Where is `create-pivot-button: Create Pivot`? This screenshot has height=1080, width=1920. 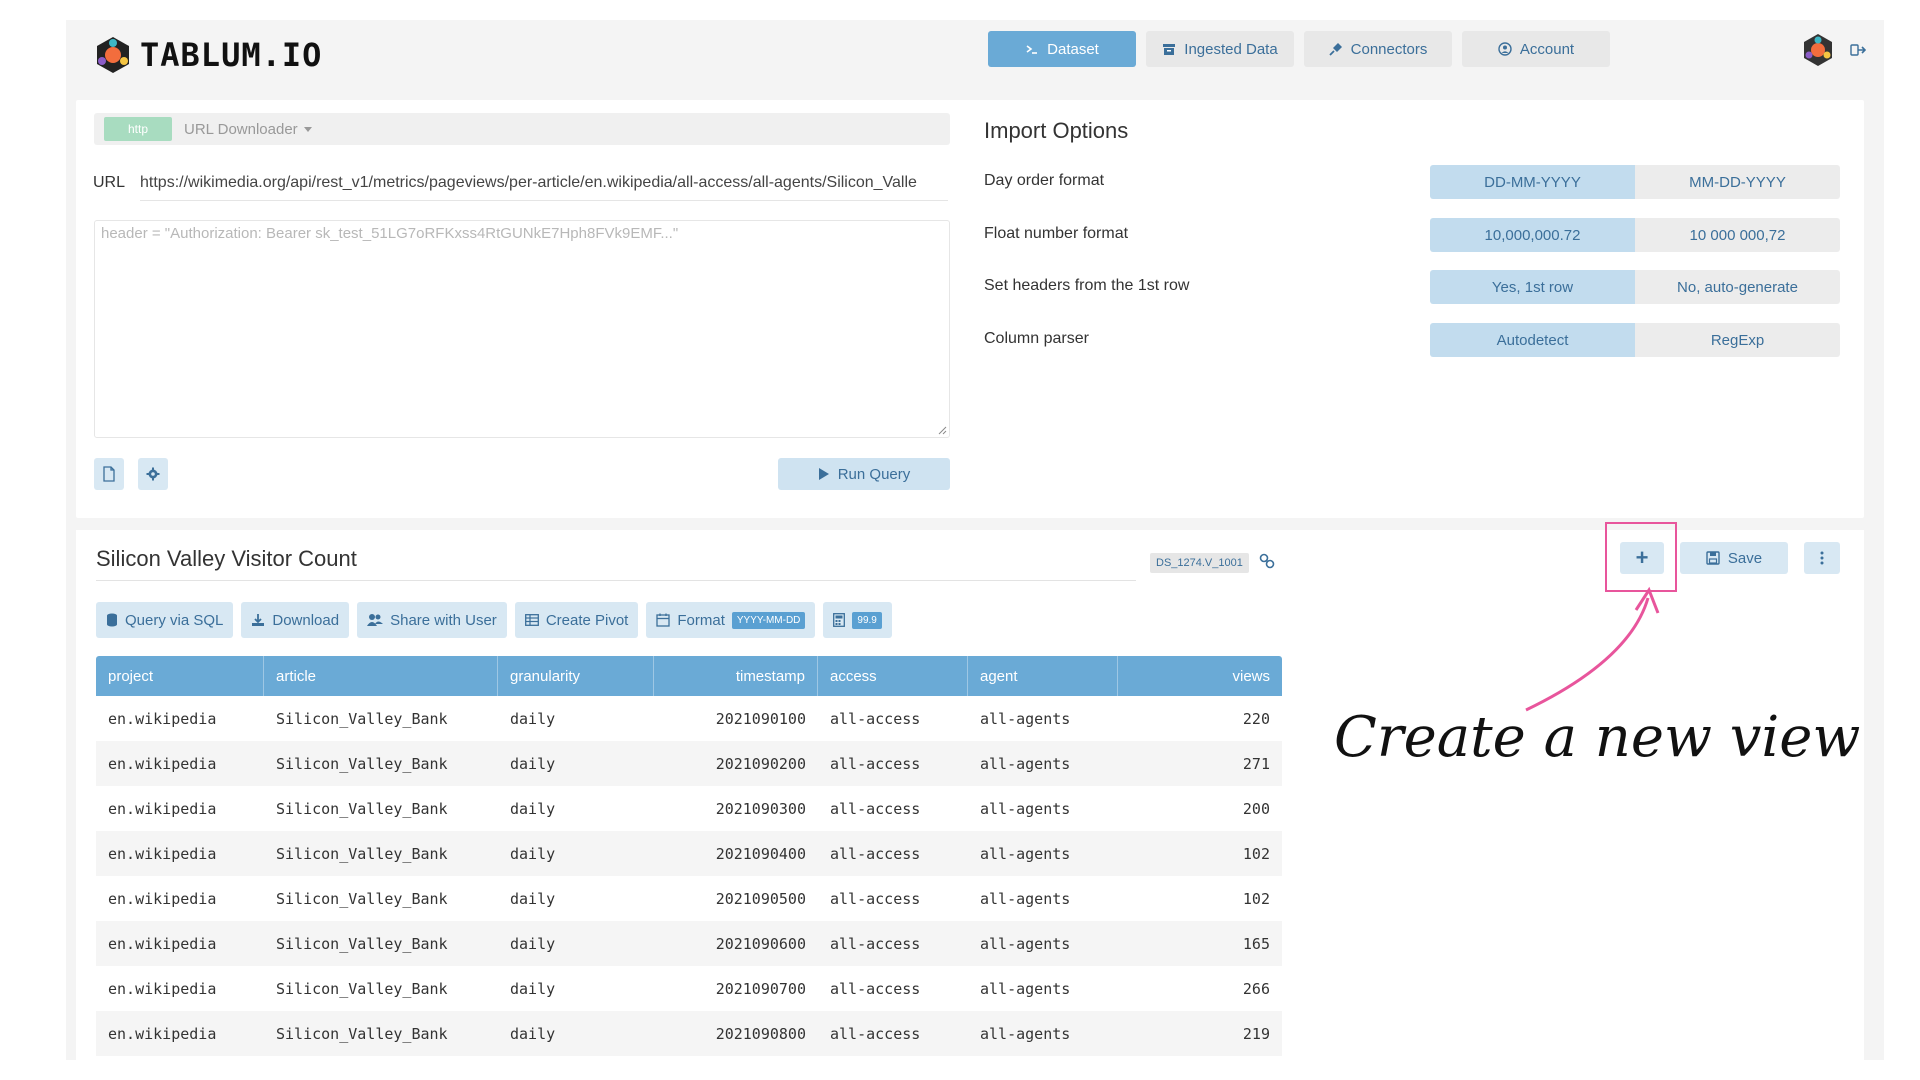
create-pivot-button: Create Pivot is located at coordinates (576, 620).